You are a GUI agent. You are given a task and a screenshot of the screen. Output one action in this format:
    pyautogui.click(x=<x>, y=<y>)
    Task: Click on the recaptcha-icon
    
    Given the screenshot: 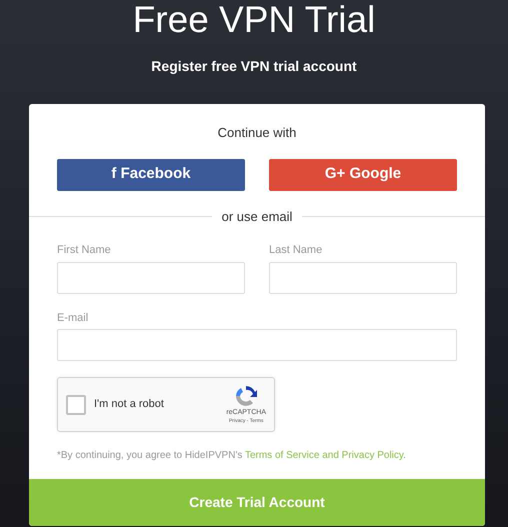 What is the action you would take?
    pyautogui.click(x=246, y=396)
    